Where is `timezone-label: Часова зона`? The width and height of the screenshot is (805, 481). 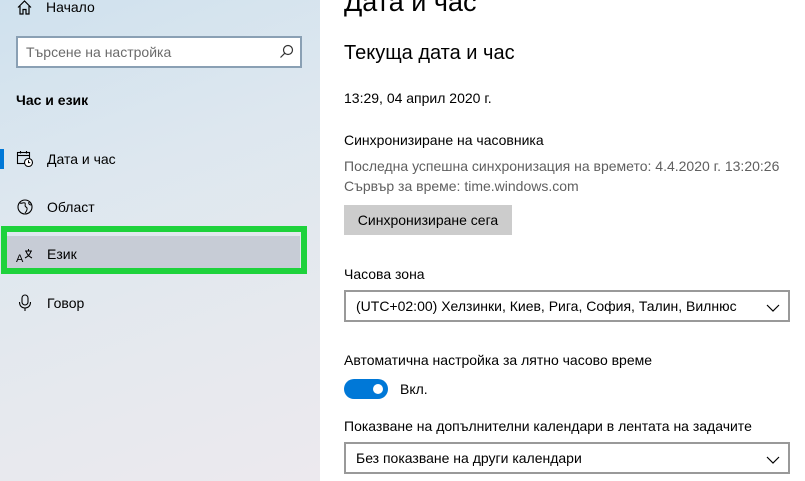
timezone-label: Часова зона is located at coordinates (384, 274).